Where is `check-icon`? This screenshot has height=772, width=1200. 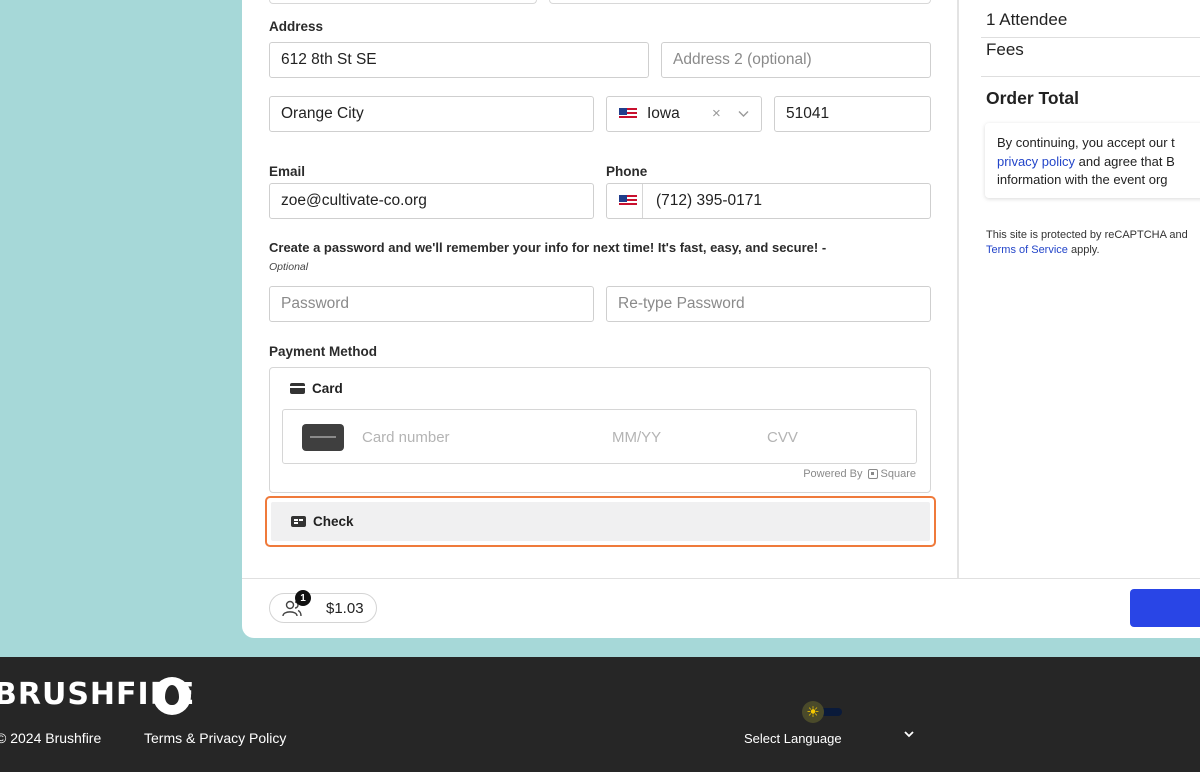 check-icon is located at coordinates (298, 521).